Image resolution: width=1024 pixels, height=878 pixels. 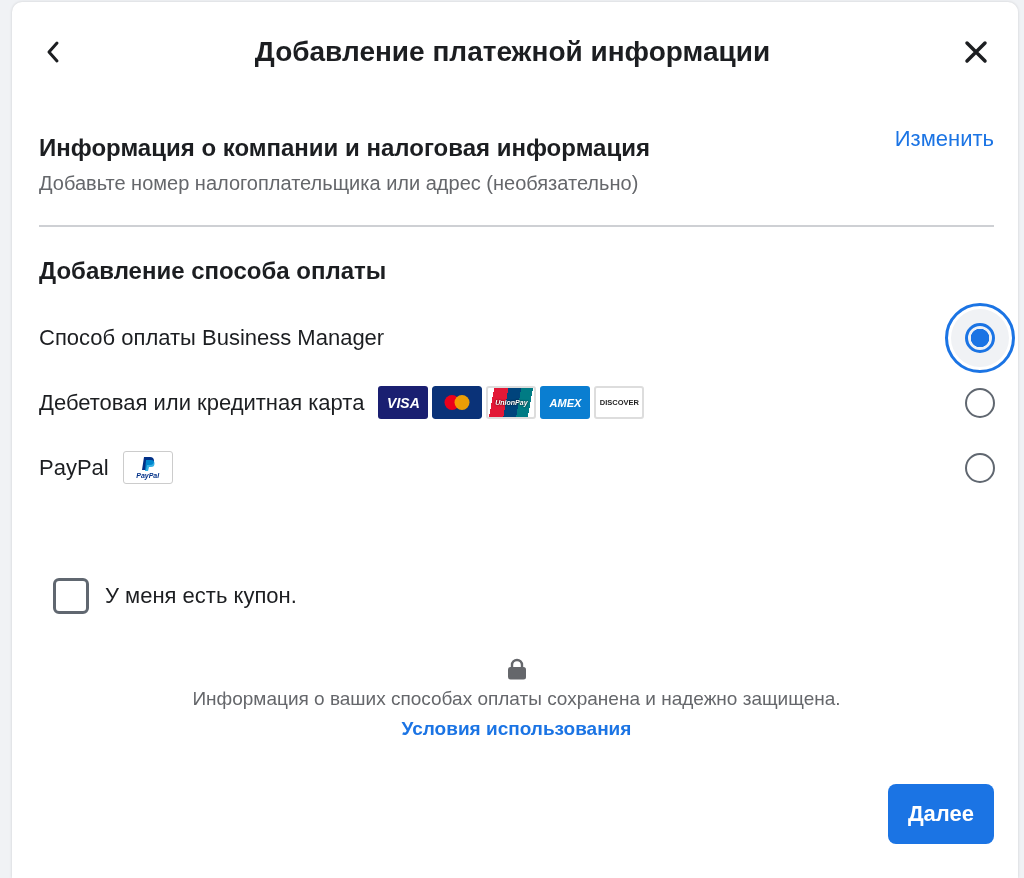 What do you see at coordinates (202, 402) in the screenshot?
I see `payment-option-label: Дебетовая или кредитная карта` at bounding box center [202, 402].